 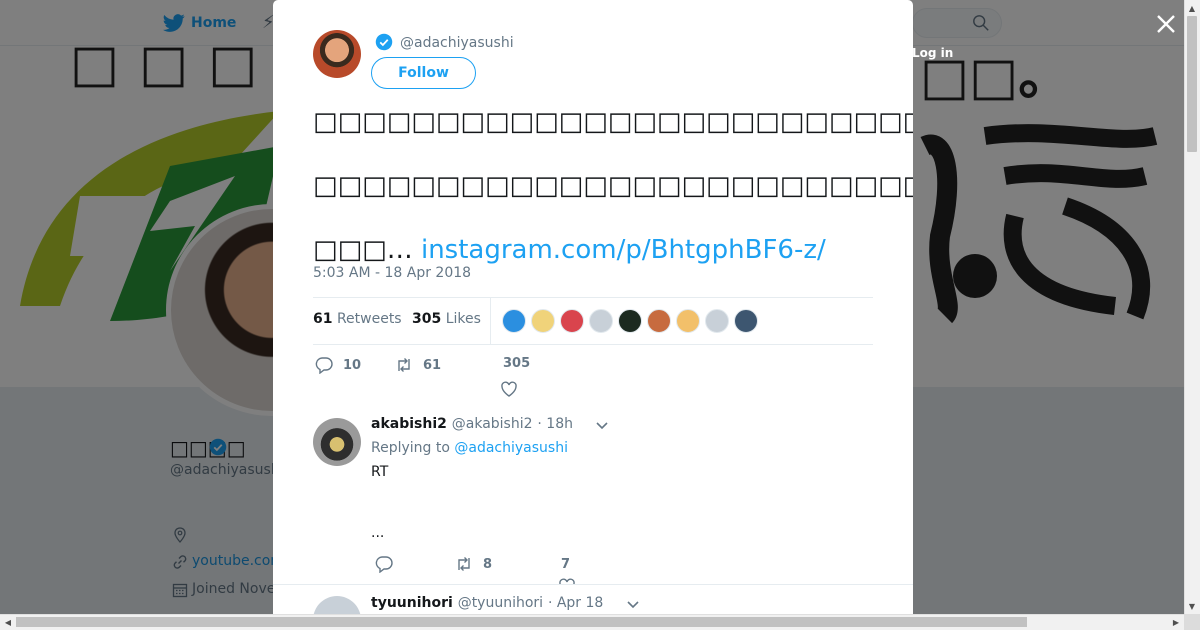 What do you see at coordinates (409, 424) in the screenshot?
I see `reply-author-name: akabishi2` at bounding box center [409, 424].